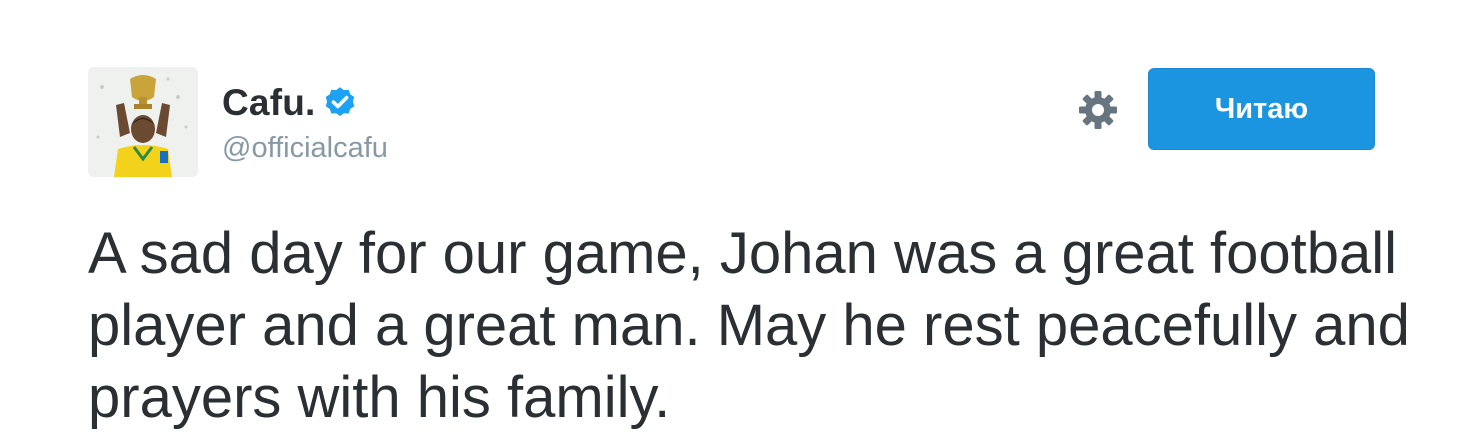  I want to click on author-name-row: Cafu., so click(290, 103).